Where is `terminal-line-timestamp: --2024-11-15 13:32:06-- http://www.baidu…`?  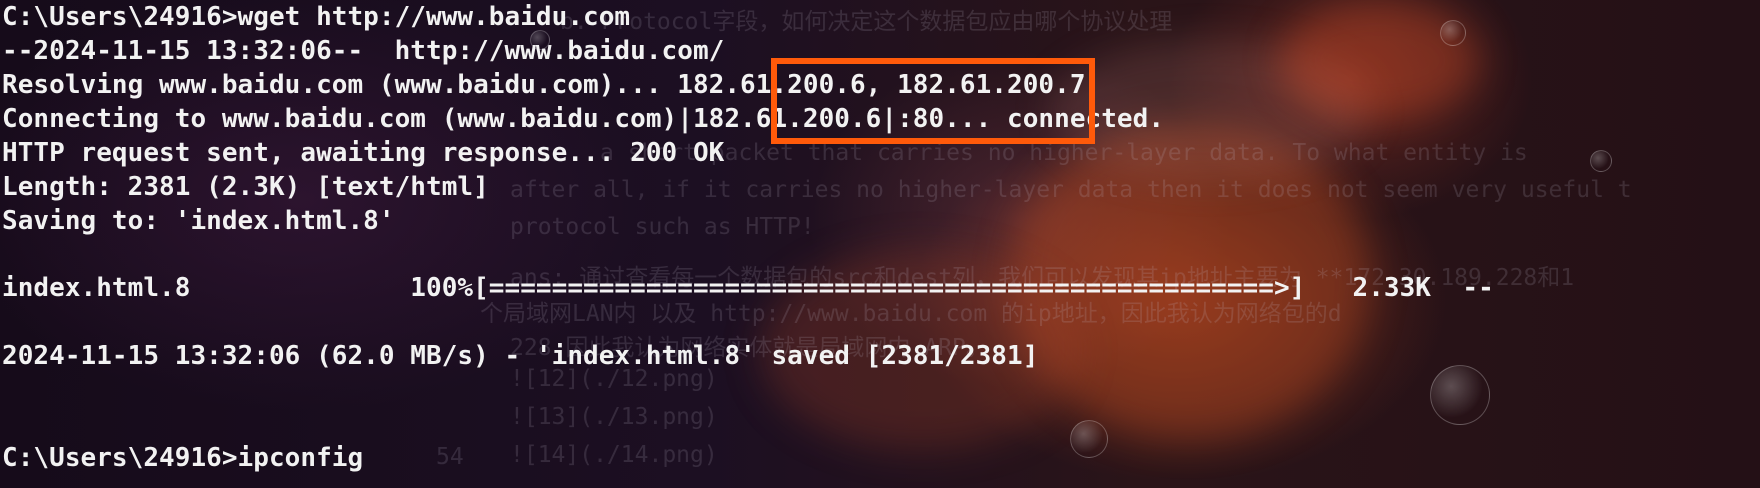
terminal-line-timestamp: --2024-11-15 13:32:06-- http://www.baidu… is located at coordinates (363, 51).